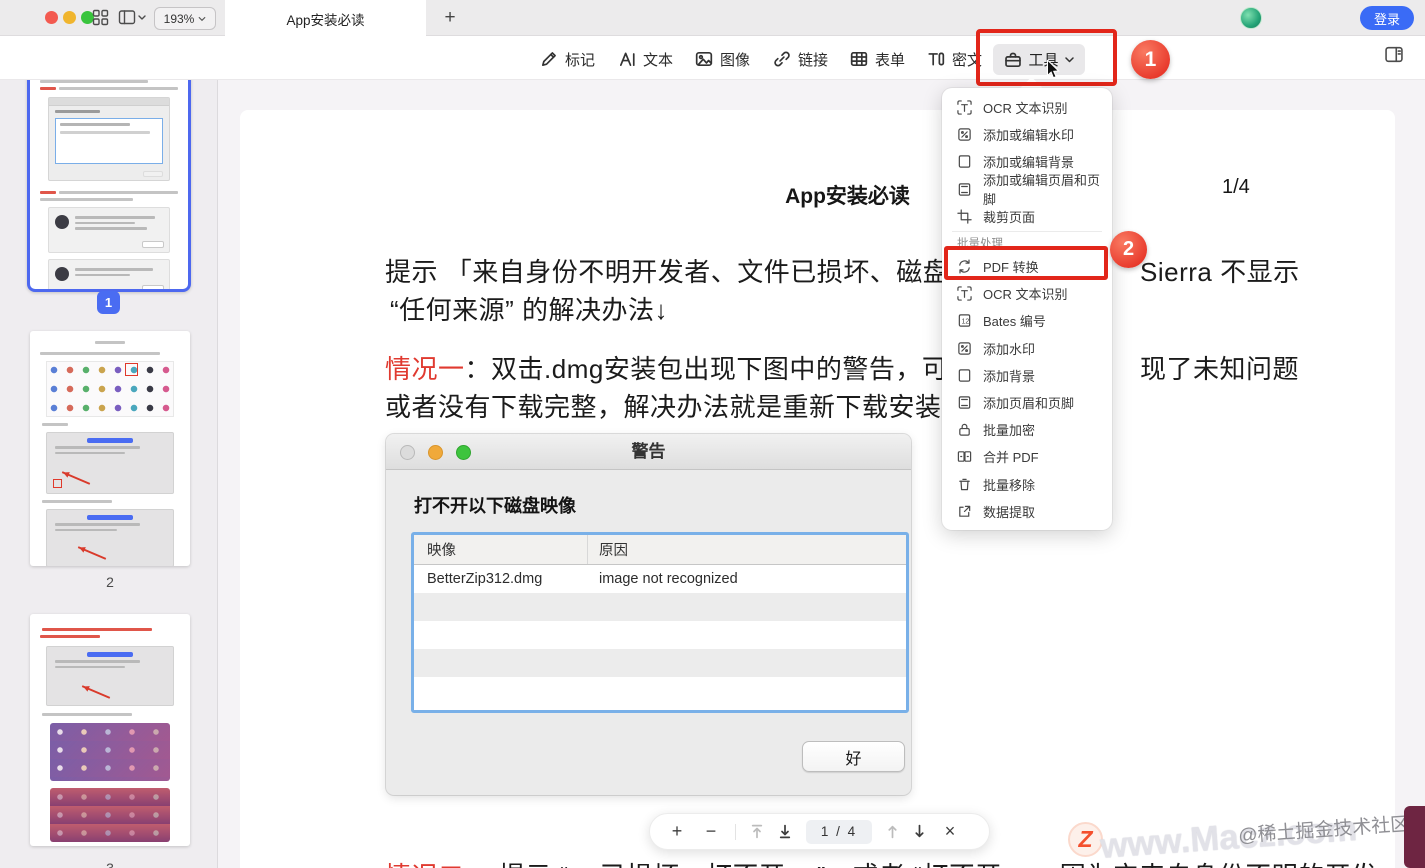  I want to click on menu-item-label: 添加或编辑背景, so click(1029, 163).